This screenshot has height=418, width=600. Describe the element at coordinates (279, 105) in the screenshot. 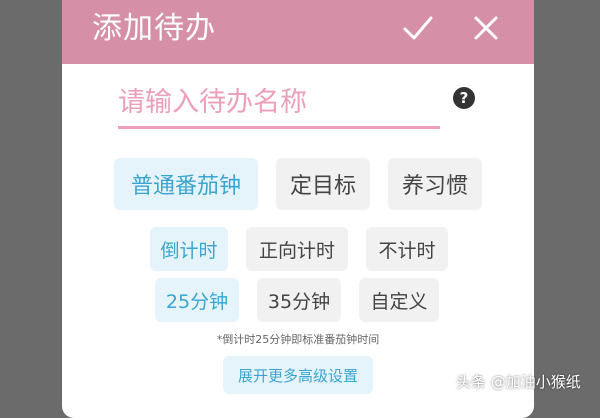

I see `todo-name-input` at that location.